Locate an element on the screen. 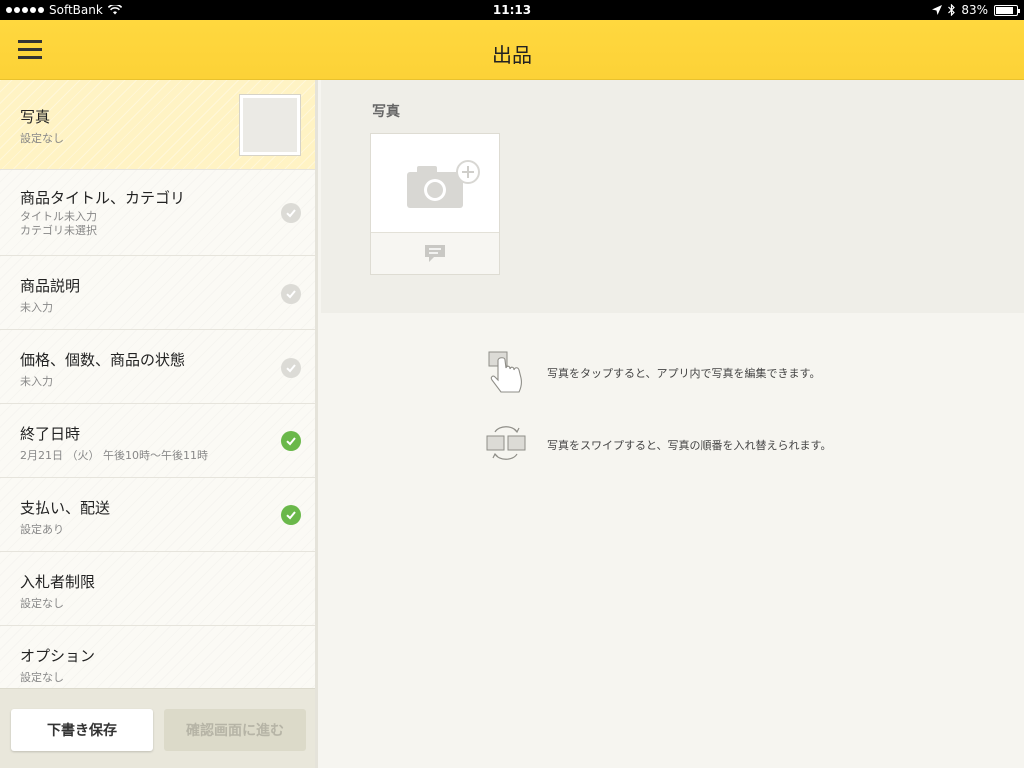 The width and height of the screenshot is (1024, 768). photo-slot is located at coordinates (435, 183).